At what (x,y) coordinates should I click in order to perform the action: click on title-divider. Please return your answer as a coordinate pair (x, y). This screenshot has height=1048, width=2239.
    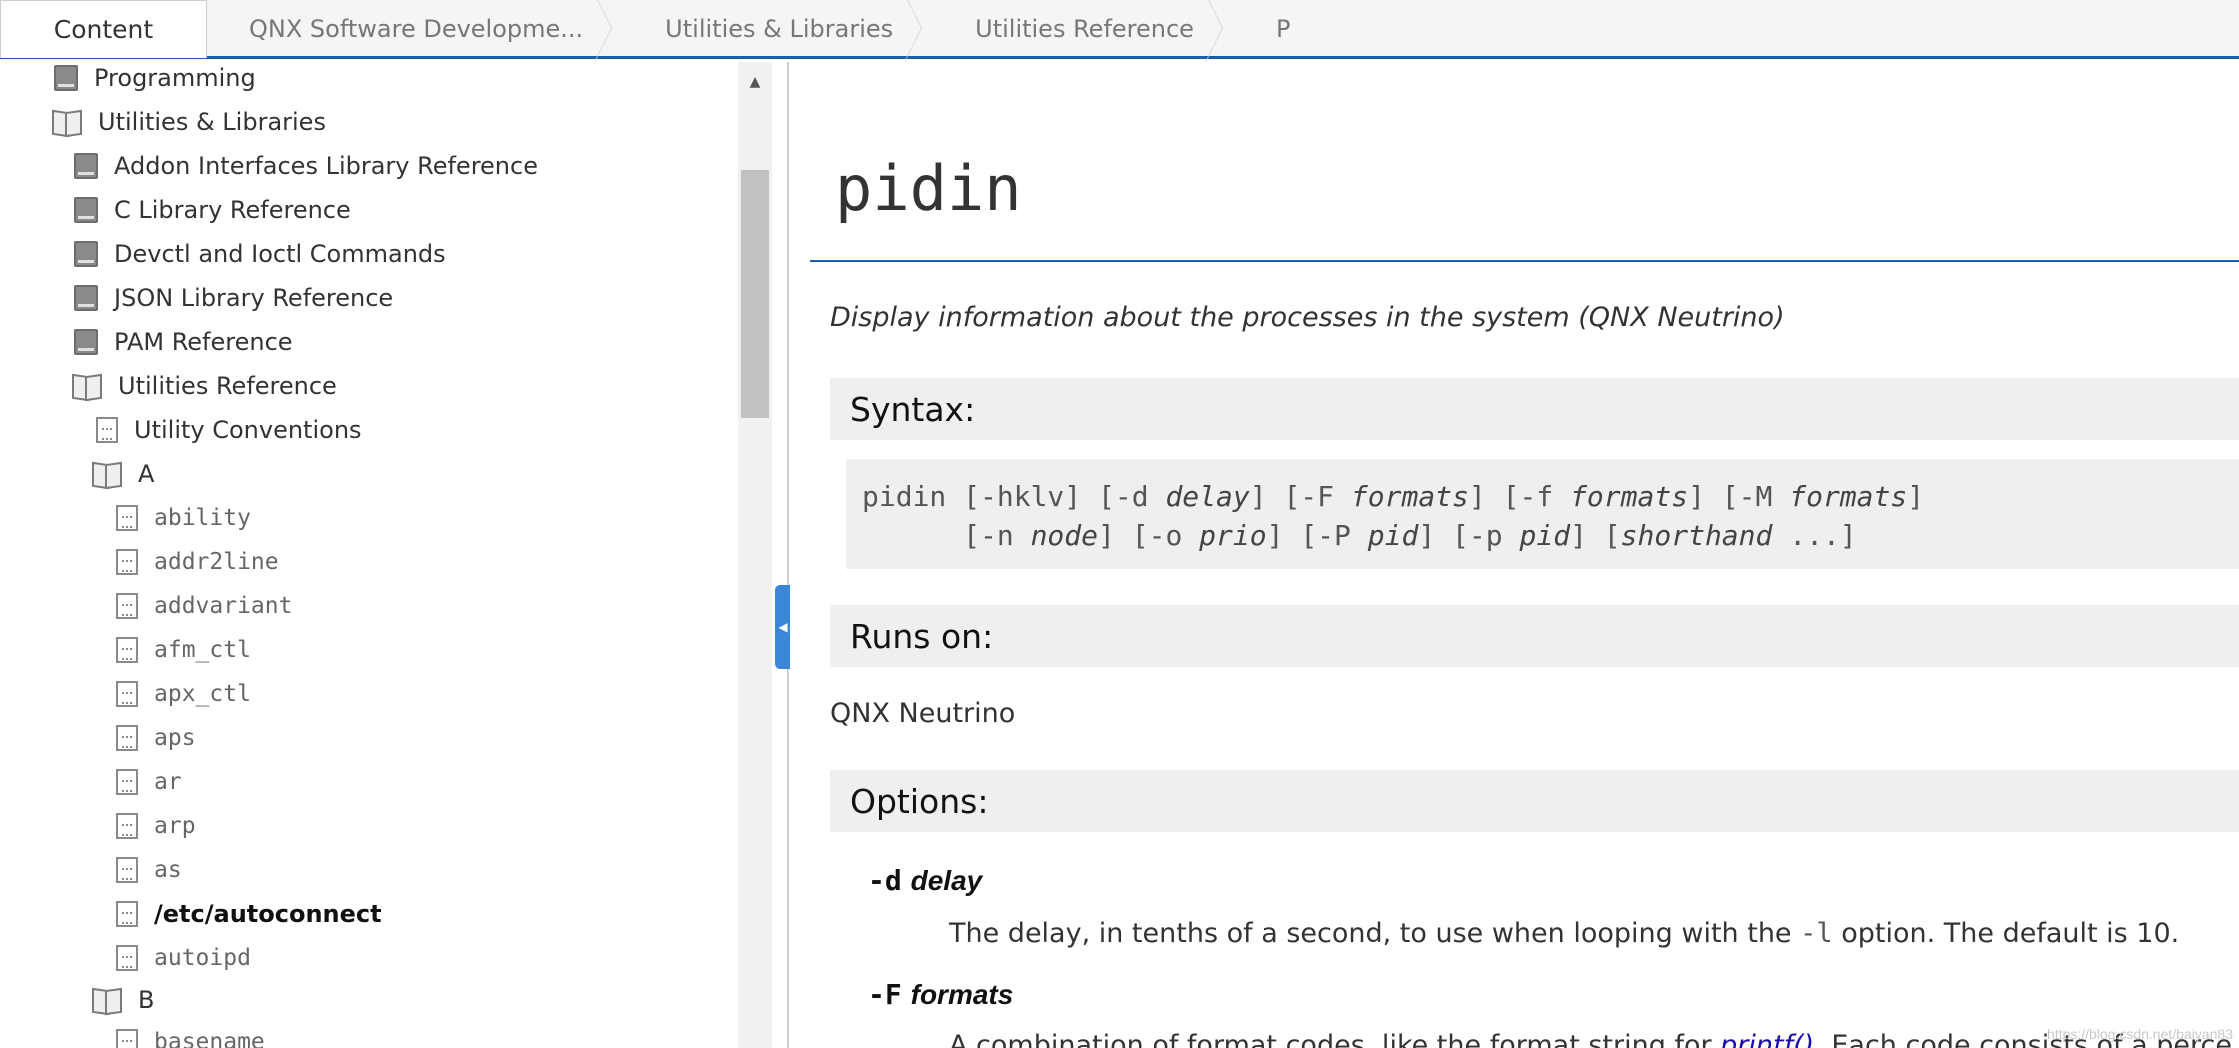
    Looking at the image, I should click on (1524, 261).